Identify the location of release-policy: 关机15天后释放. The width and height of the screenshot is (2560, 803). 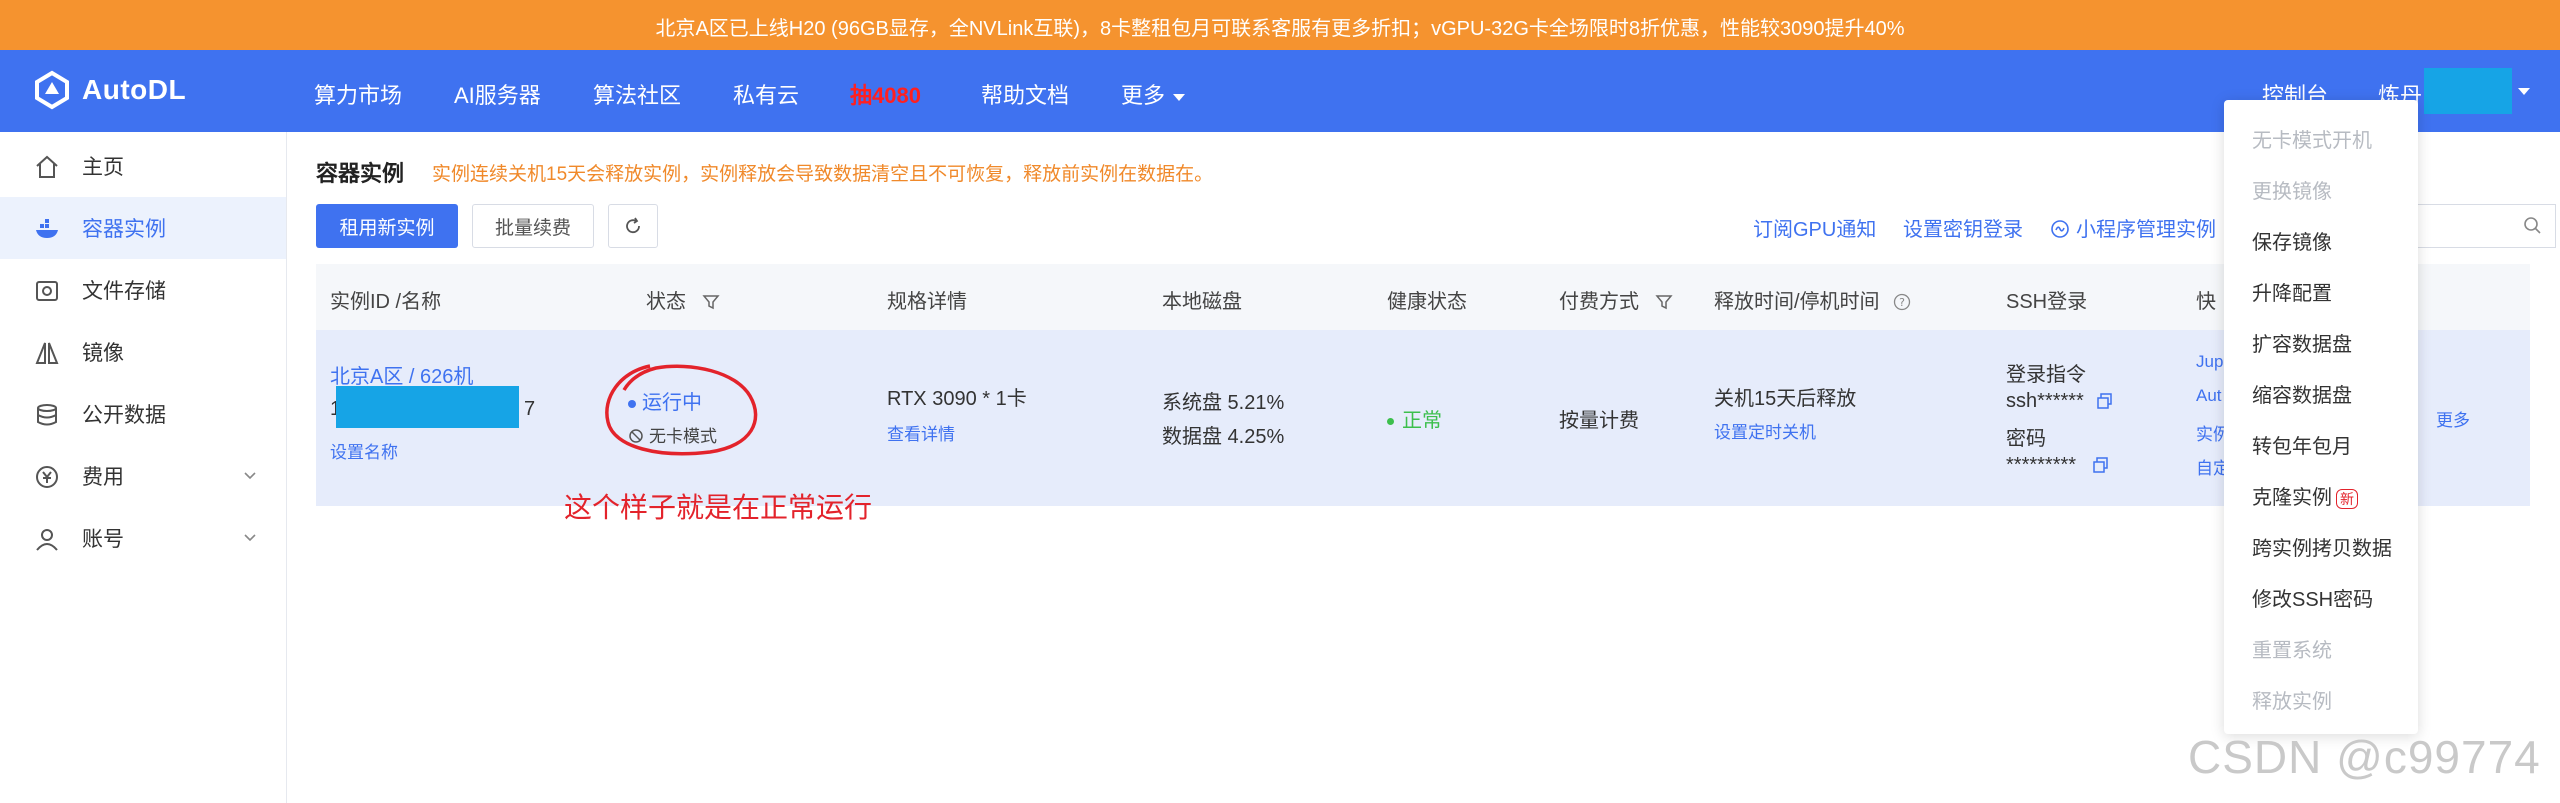
(1785, 399).